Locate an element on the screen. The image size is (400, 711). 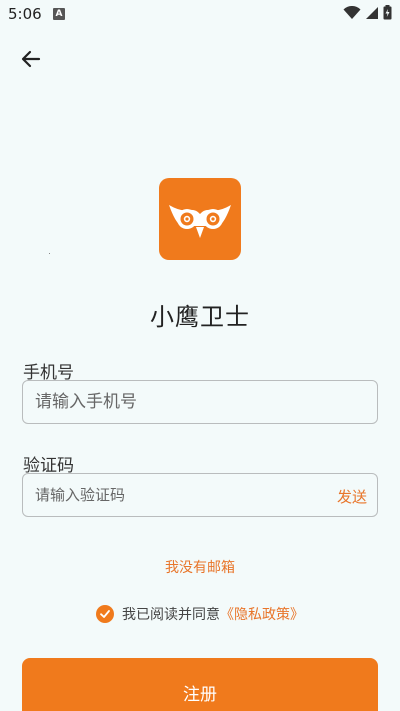
phone-field is located at coordinates (200, 402).